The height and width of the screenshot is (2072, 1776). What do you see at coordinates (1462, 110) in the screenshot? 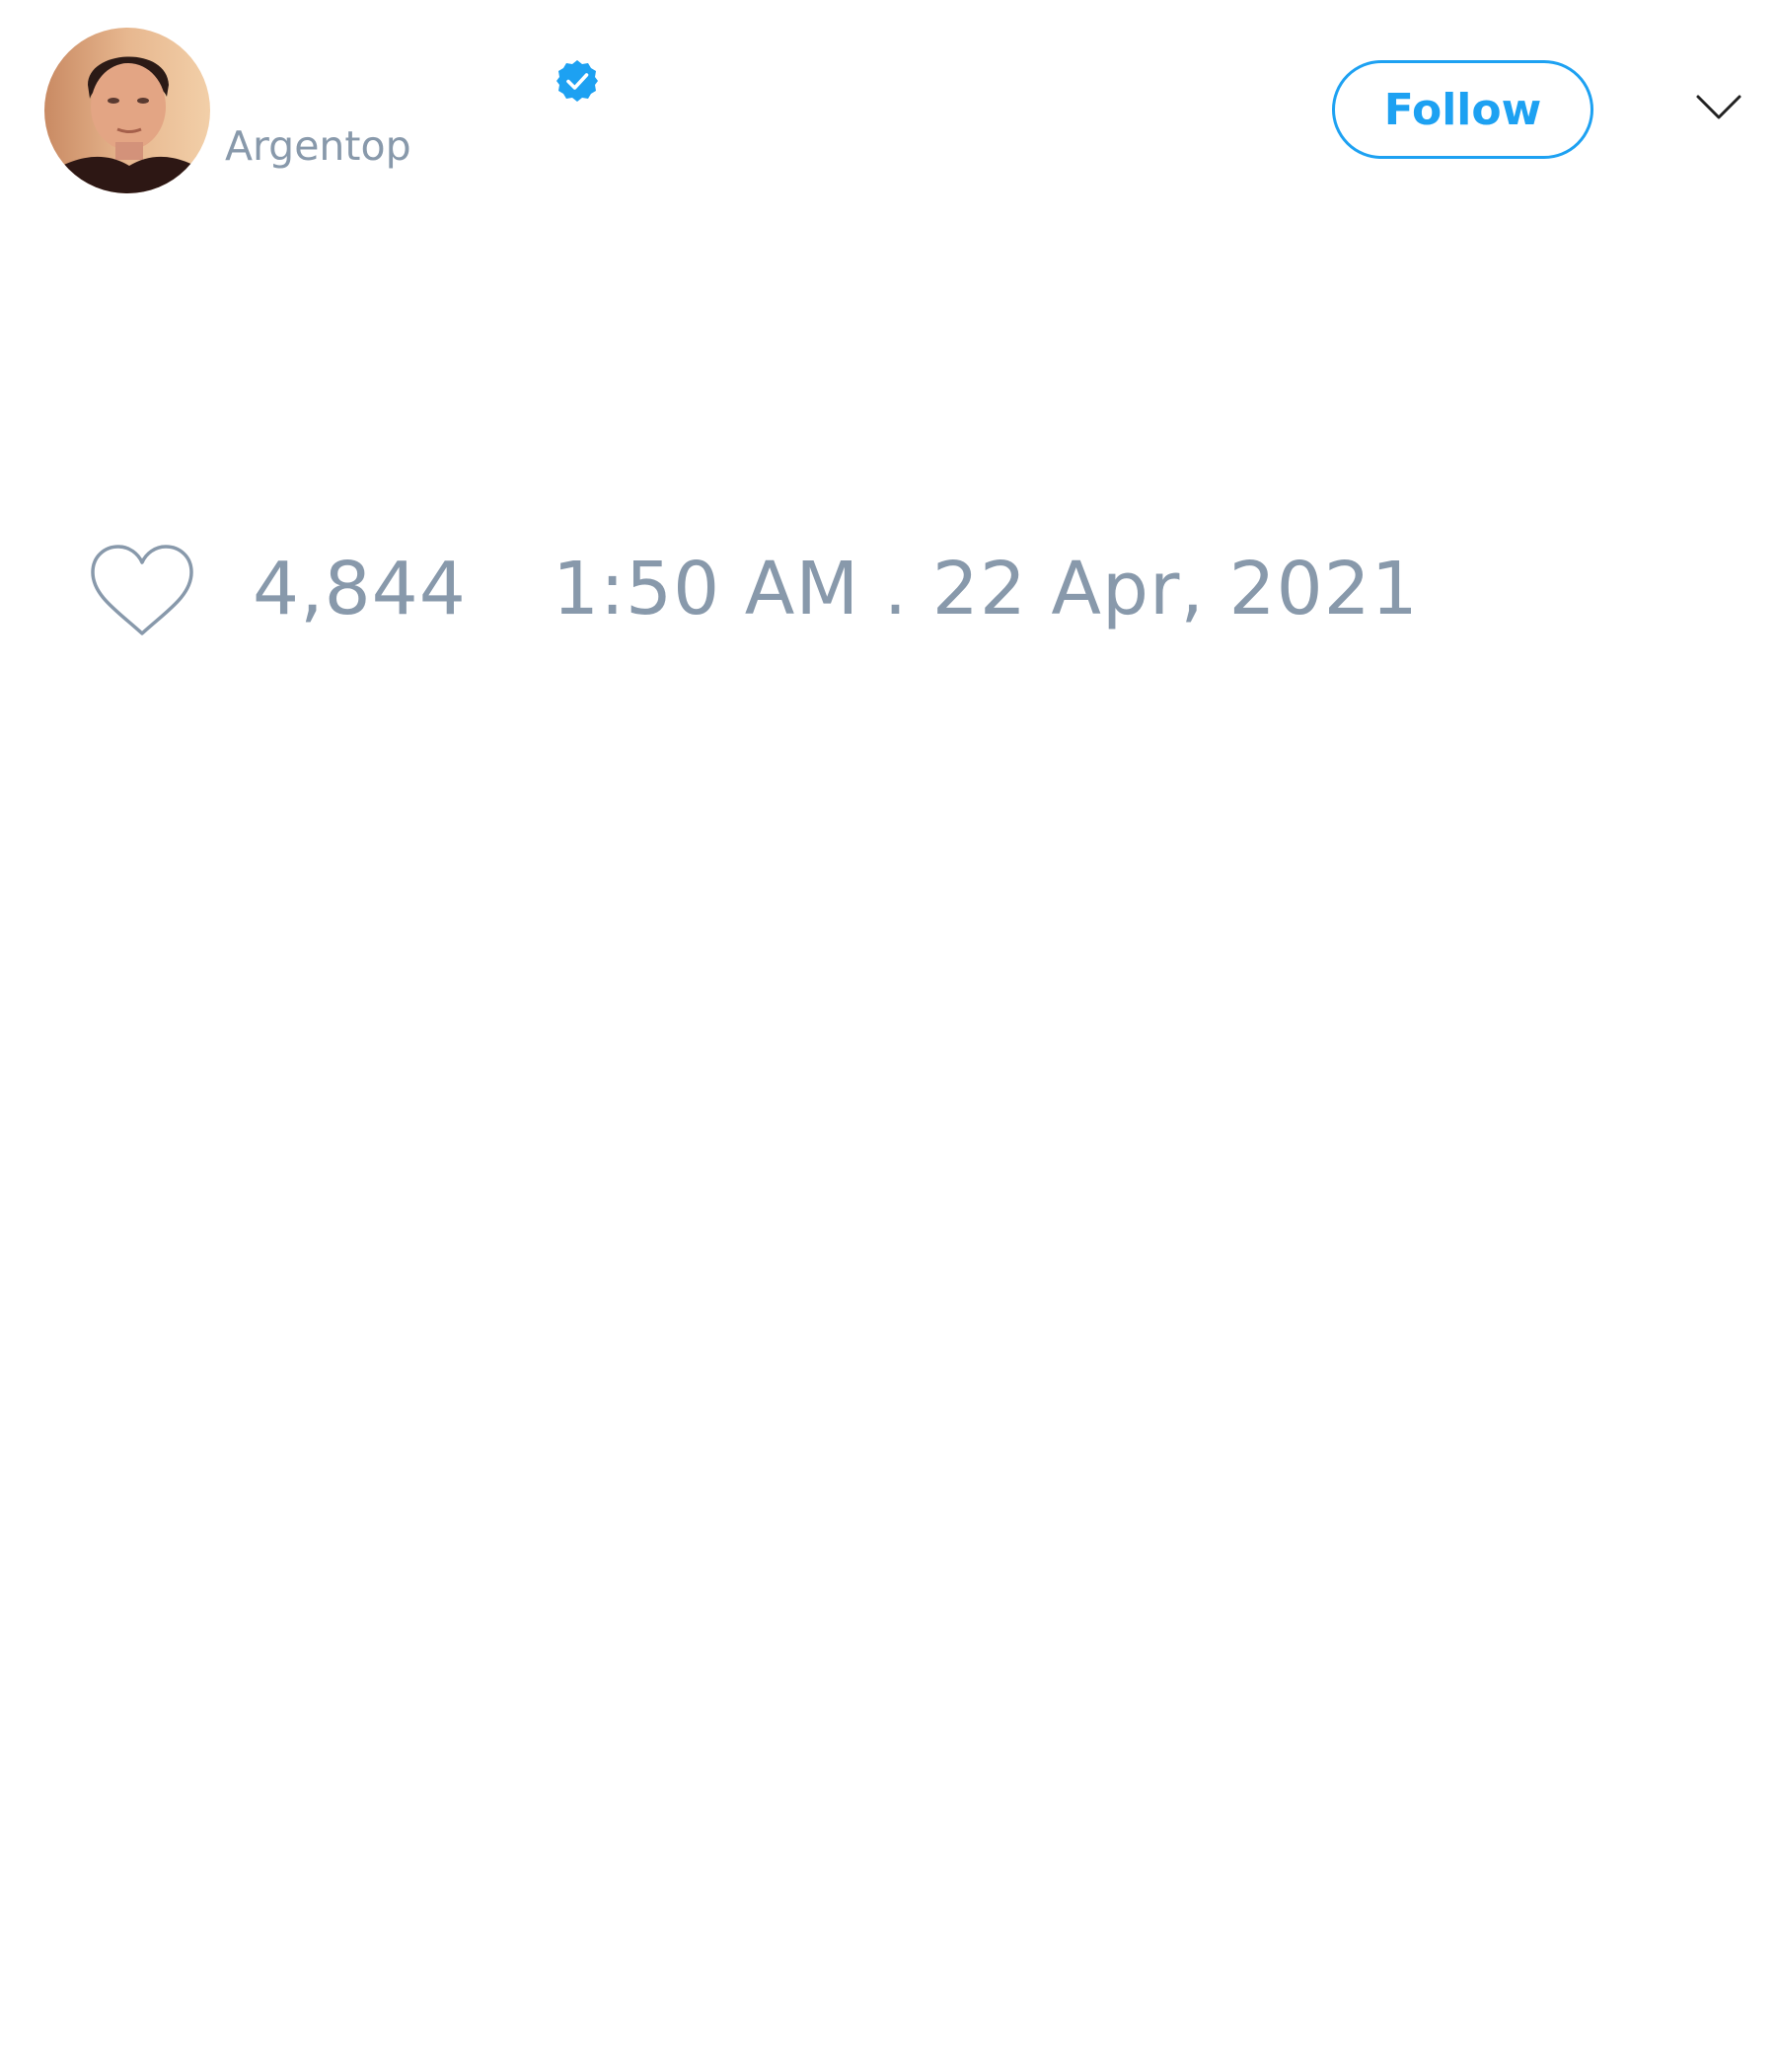
I see `follow-button: Follow` at bounding box center [1462, 110].